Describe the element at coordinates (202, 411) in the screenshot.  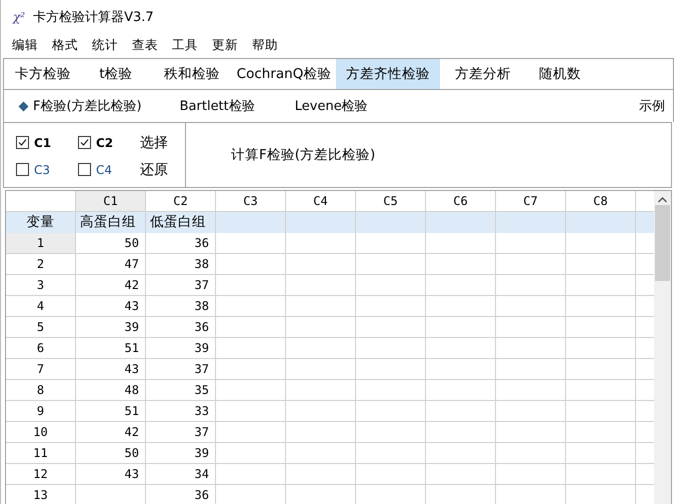
I see `table-cell-text: 33` at that location.